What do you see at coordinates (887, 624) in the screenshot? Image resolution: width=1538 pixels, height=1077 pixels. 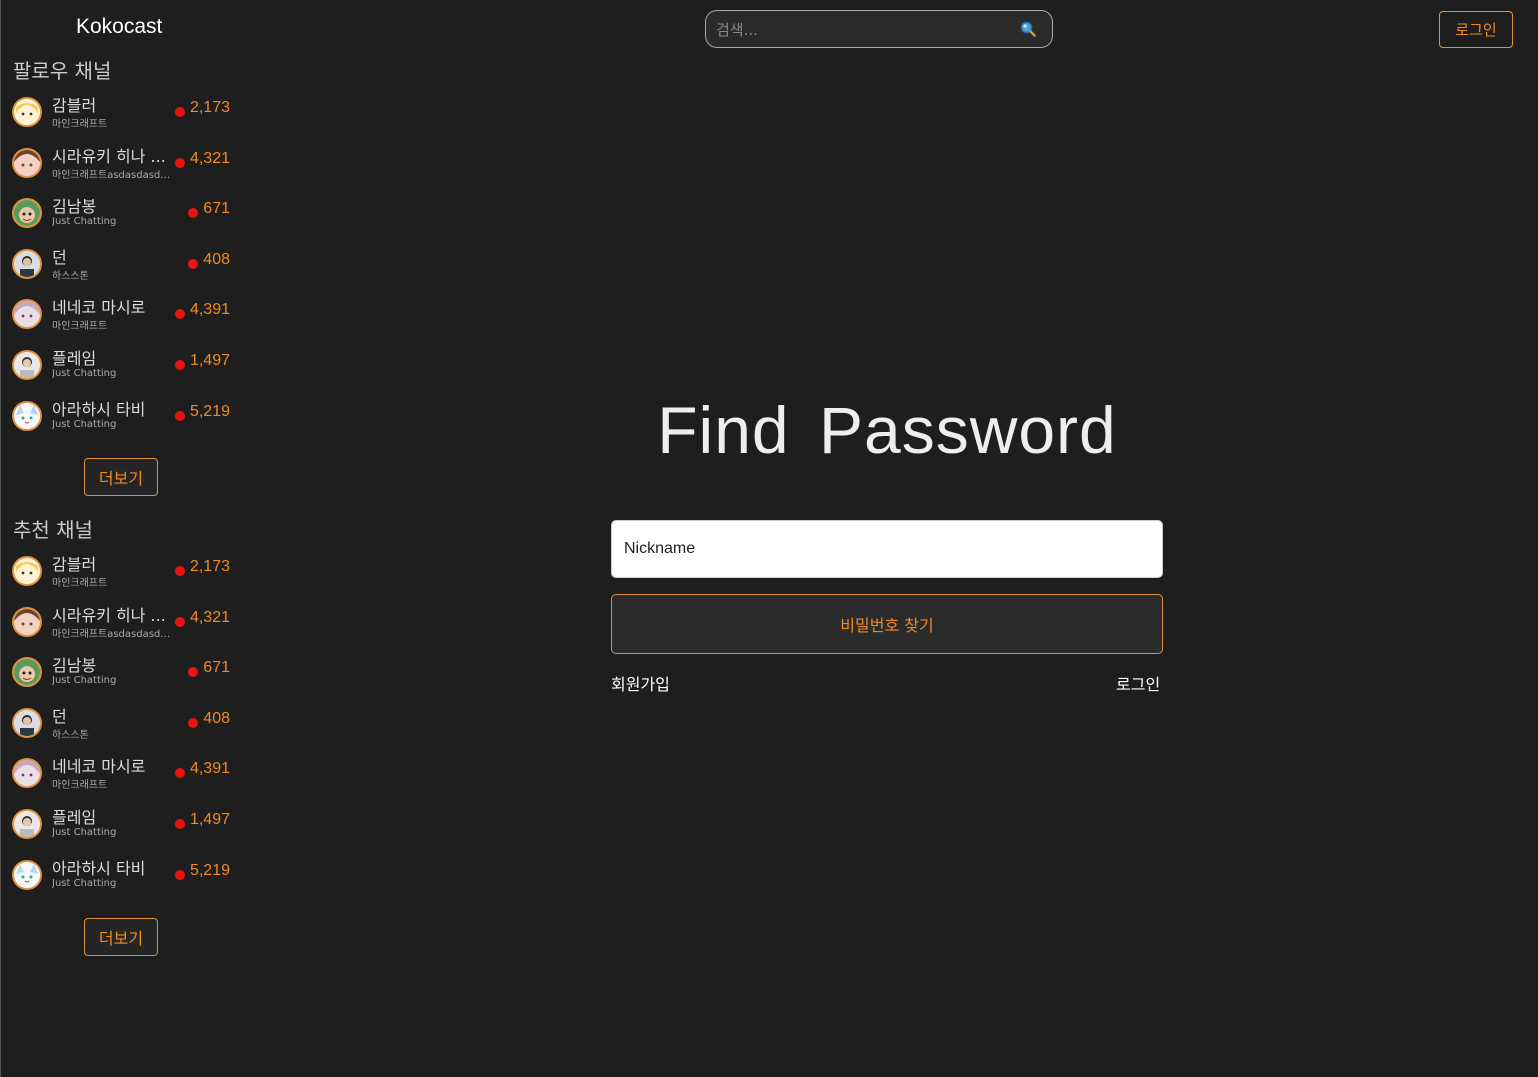 I see `find-password-button: 비밀번호 찾기` at bounding box center [887, 624].